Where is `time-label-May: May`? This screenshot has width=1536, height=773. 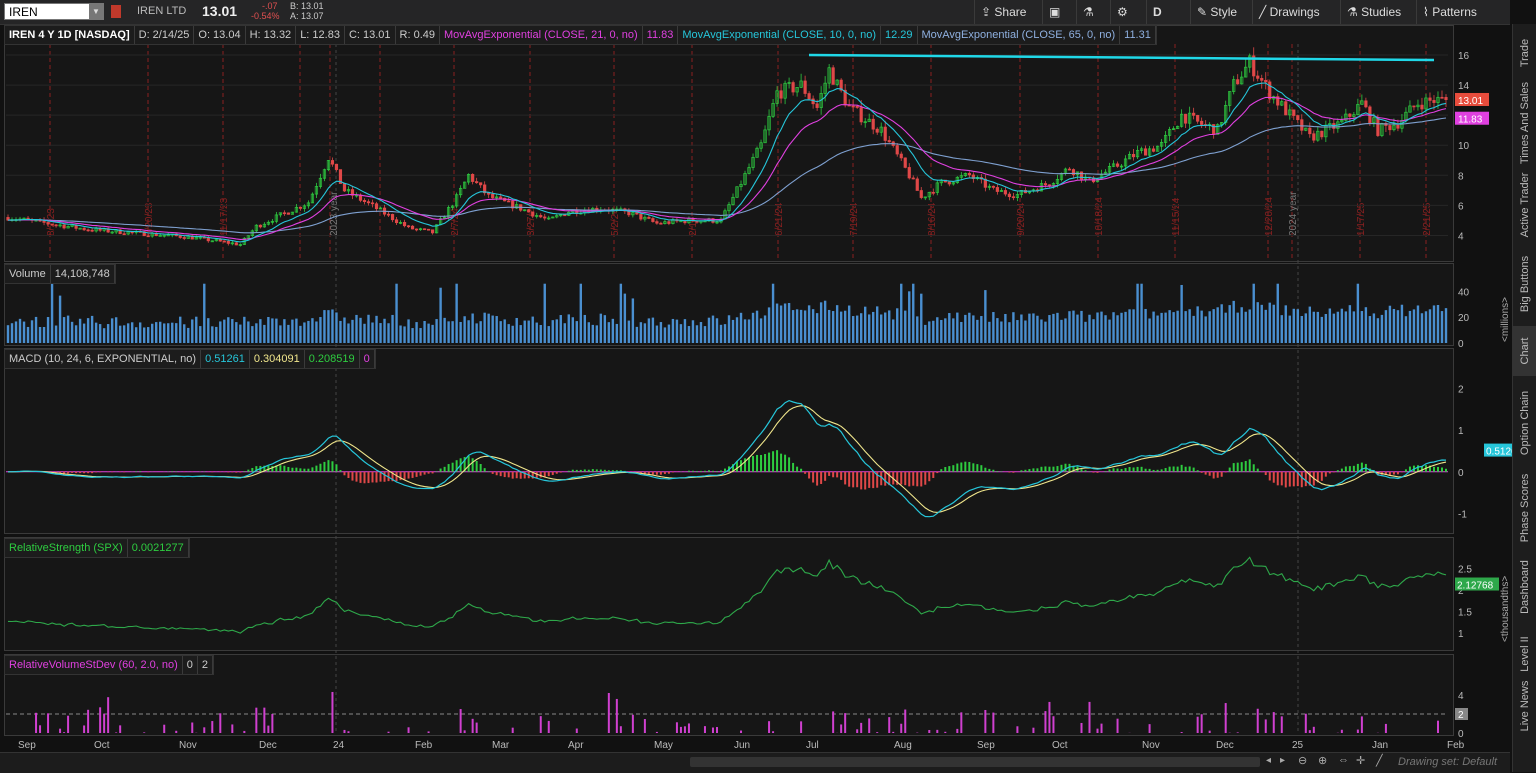
time-label-May: May is located at coordinates (663, 745).